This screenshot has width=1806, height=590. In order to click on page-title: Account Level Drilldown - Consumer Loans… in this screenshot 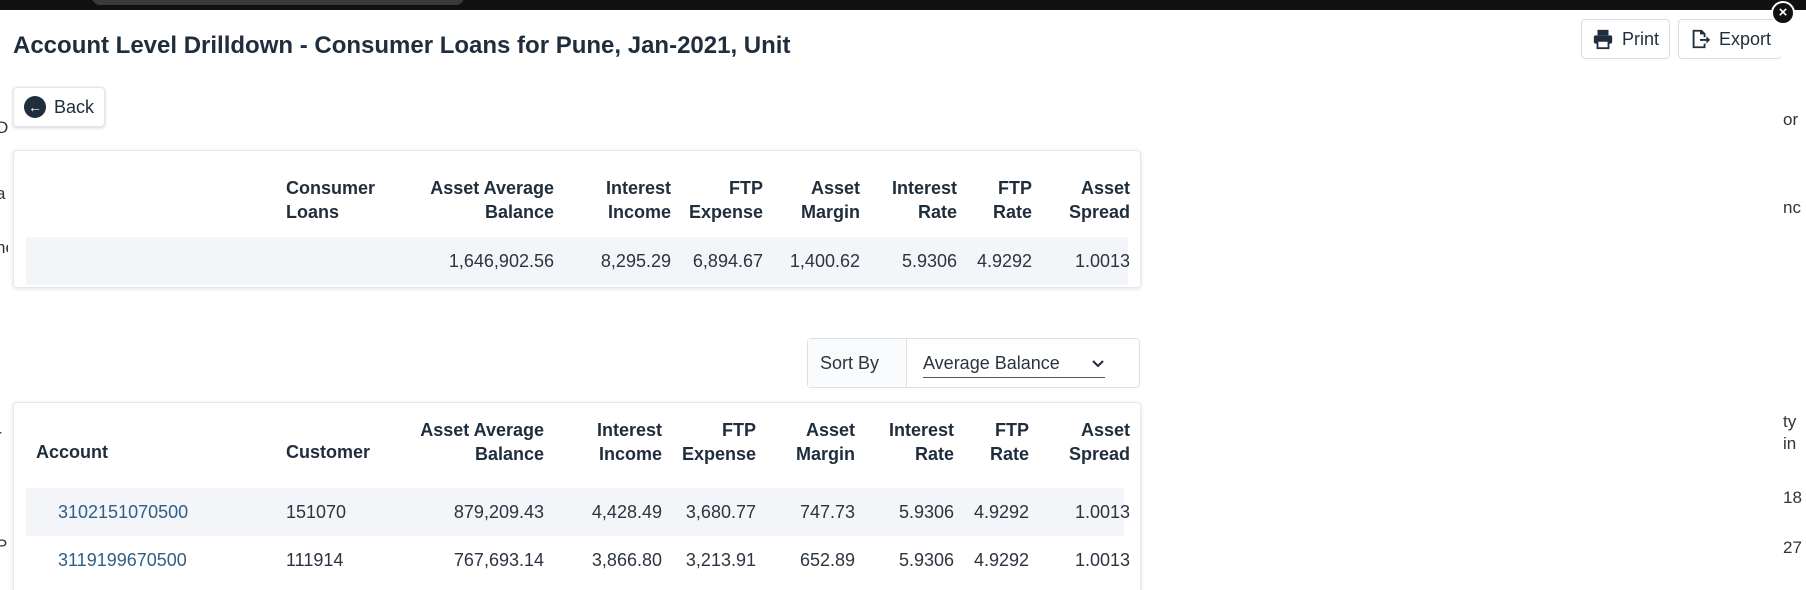, I will do `click(402, 45)`.